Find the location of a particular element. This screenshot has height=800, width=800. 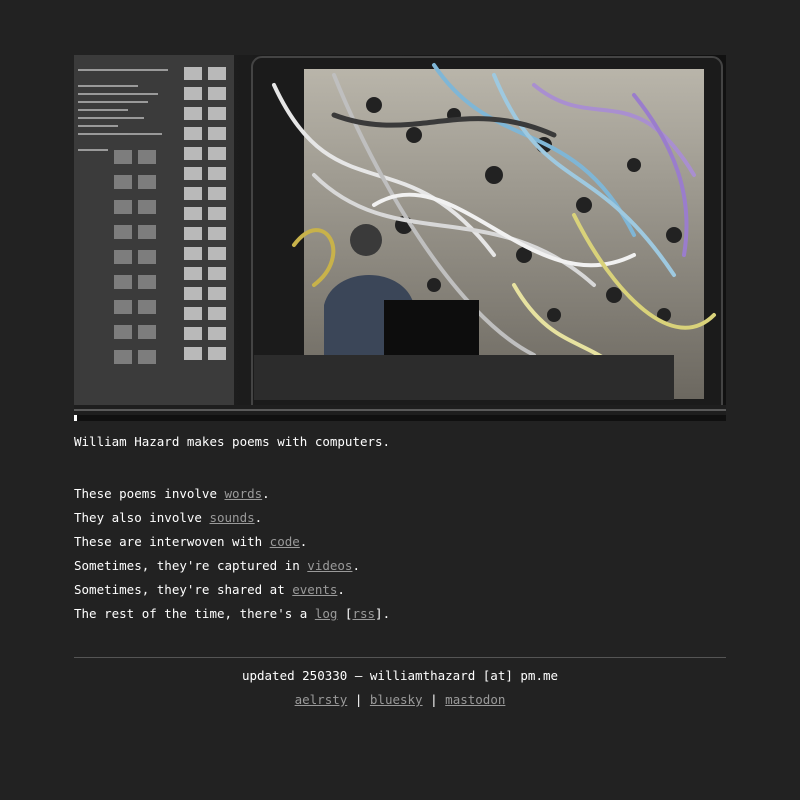

line-text: These are interwoven with is located at coordinates (172, 541).